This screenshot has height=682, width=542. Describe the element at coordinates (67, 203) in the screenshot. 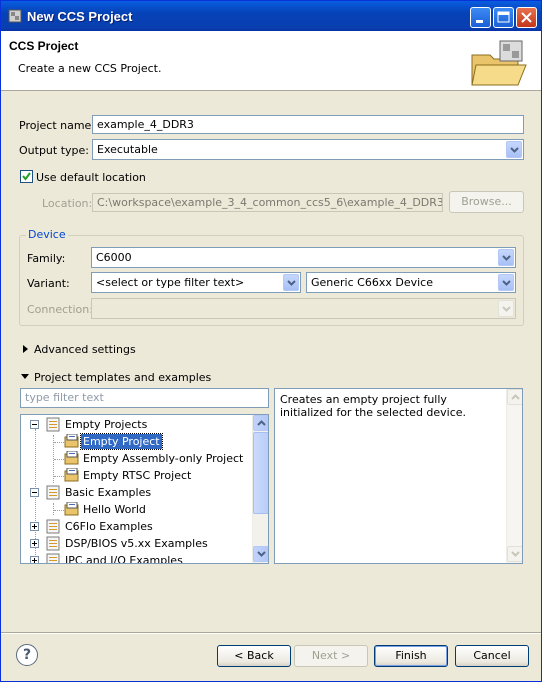

I see `location-label: Location:` at that location.